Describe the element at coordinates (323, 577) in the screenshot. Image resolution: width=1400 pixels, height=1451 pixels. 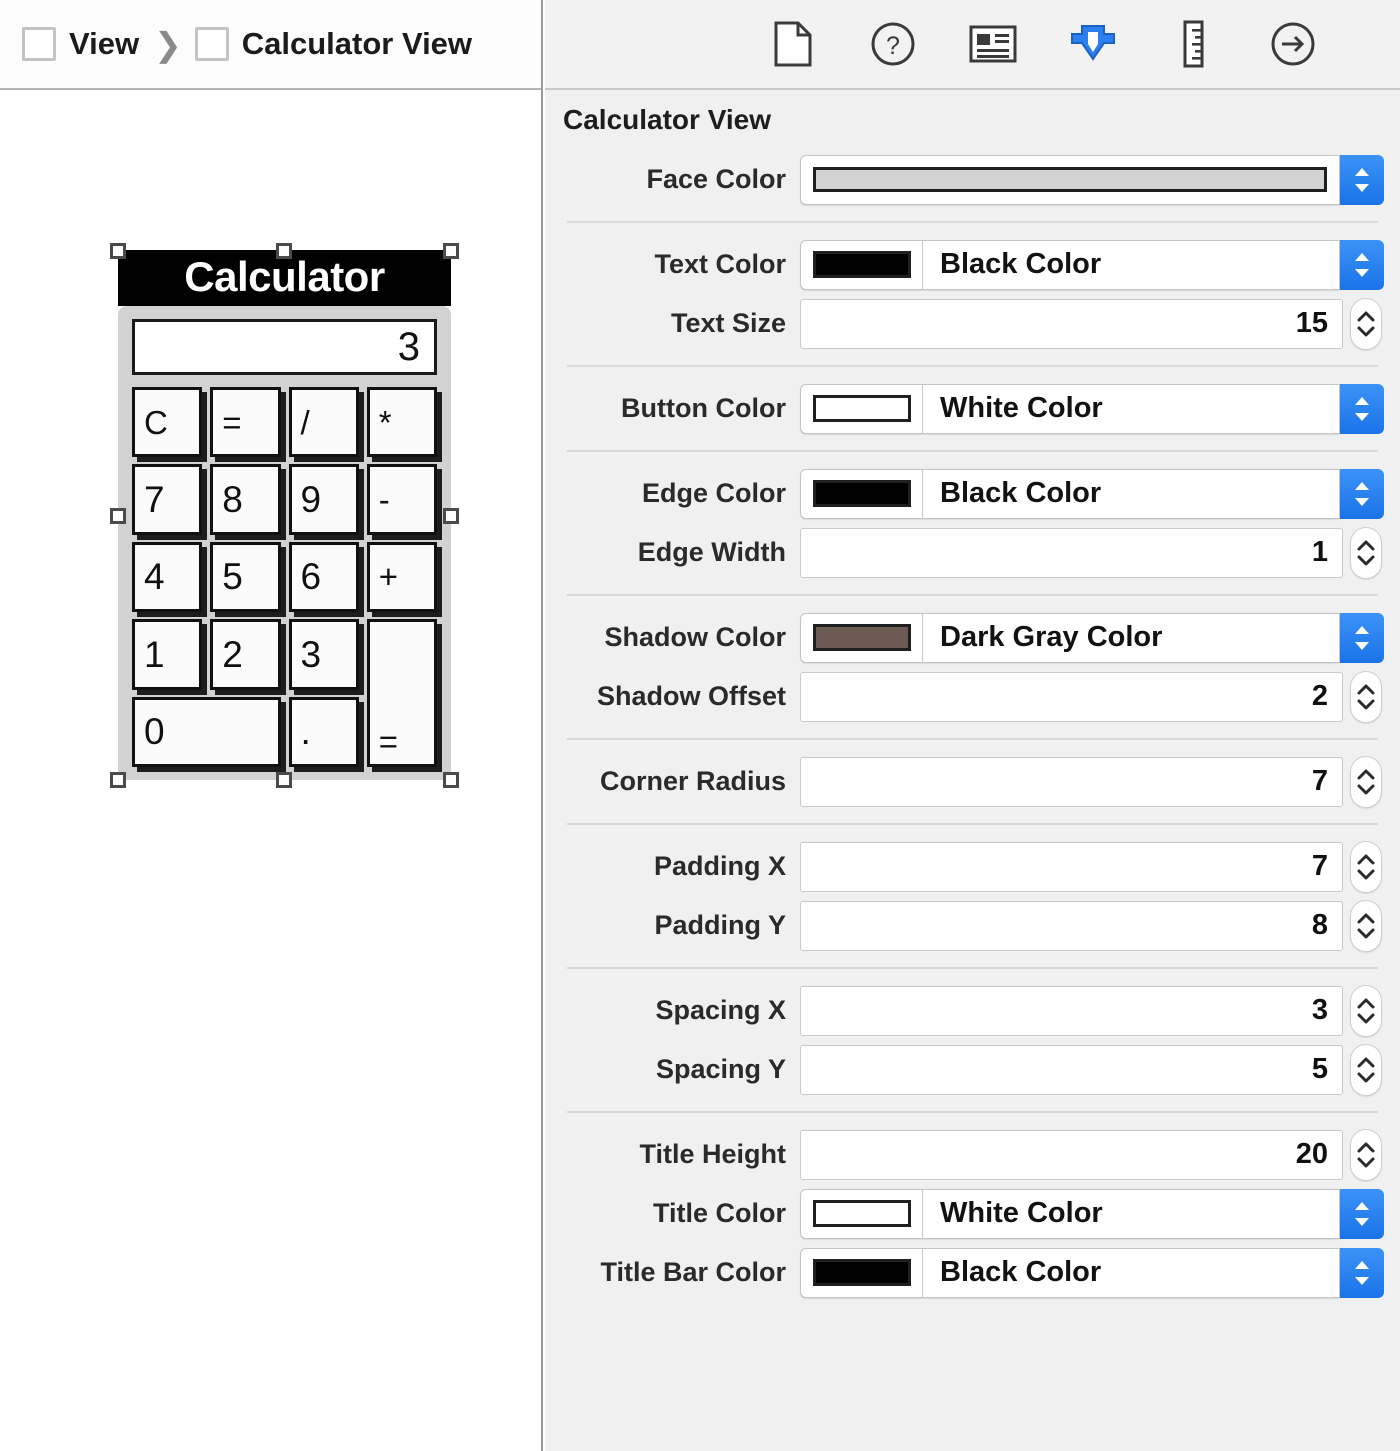
I see `calculator-key: 6` at that location.